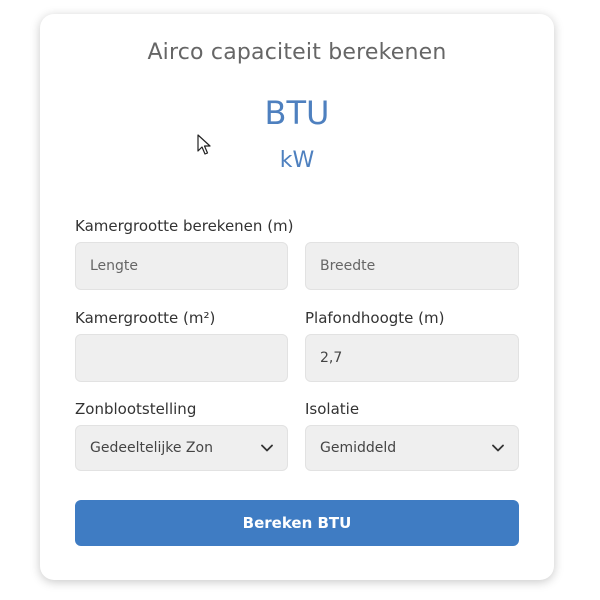 This screenshot has width=600, height=600. Describe the element at coordinates (358, 448) in the screenshot. I see `insulation-selected: Gemiddeld` at that location.